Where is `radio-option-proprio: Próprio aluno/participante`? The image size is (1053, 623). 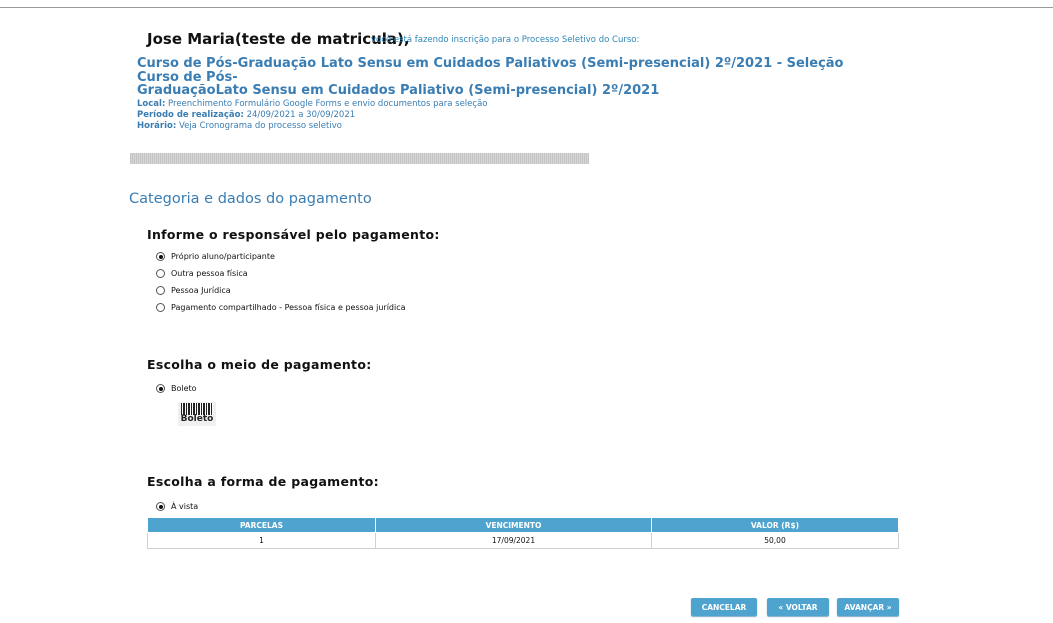
radio-option-proprio: Próprio aluno/participante is located at coordinates (215, 256).